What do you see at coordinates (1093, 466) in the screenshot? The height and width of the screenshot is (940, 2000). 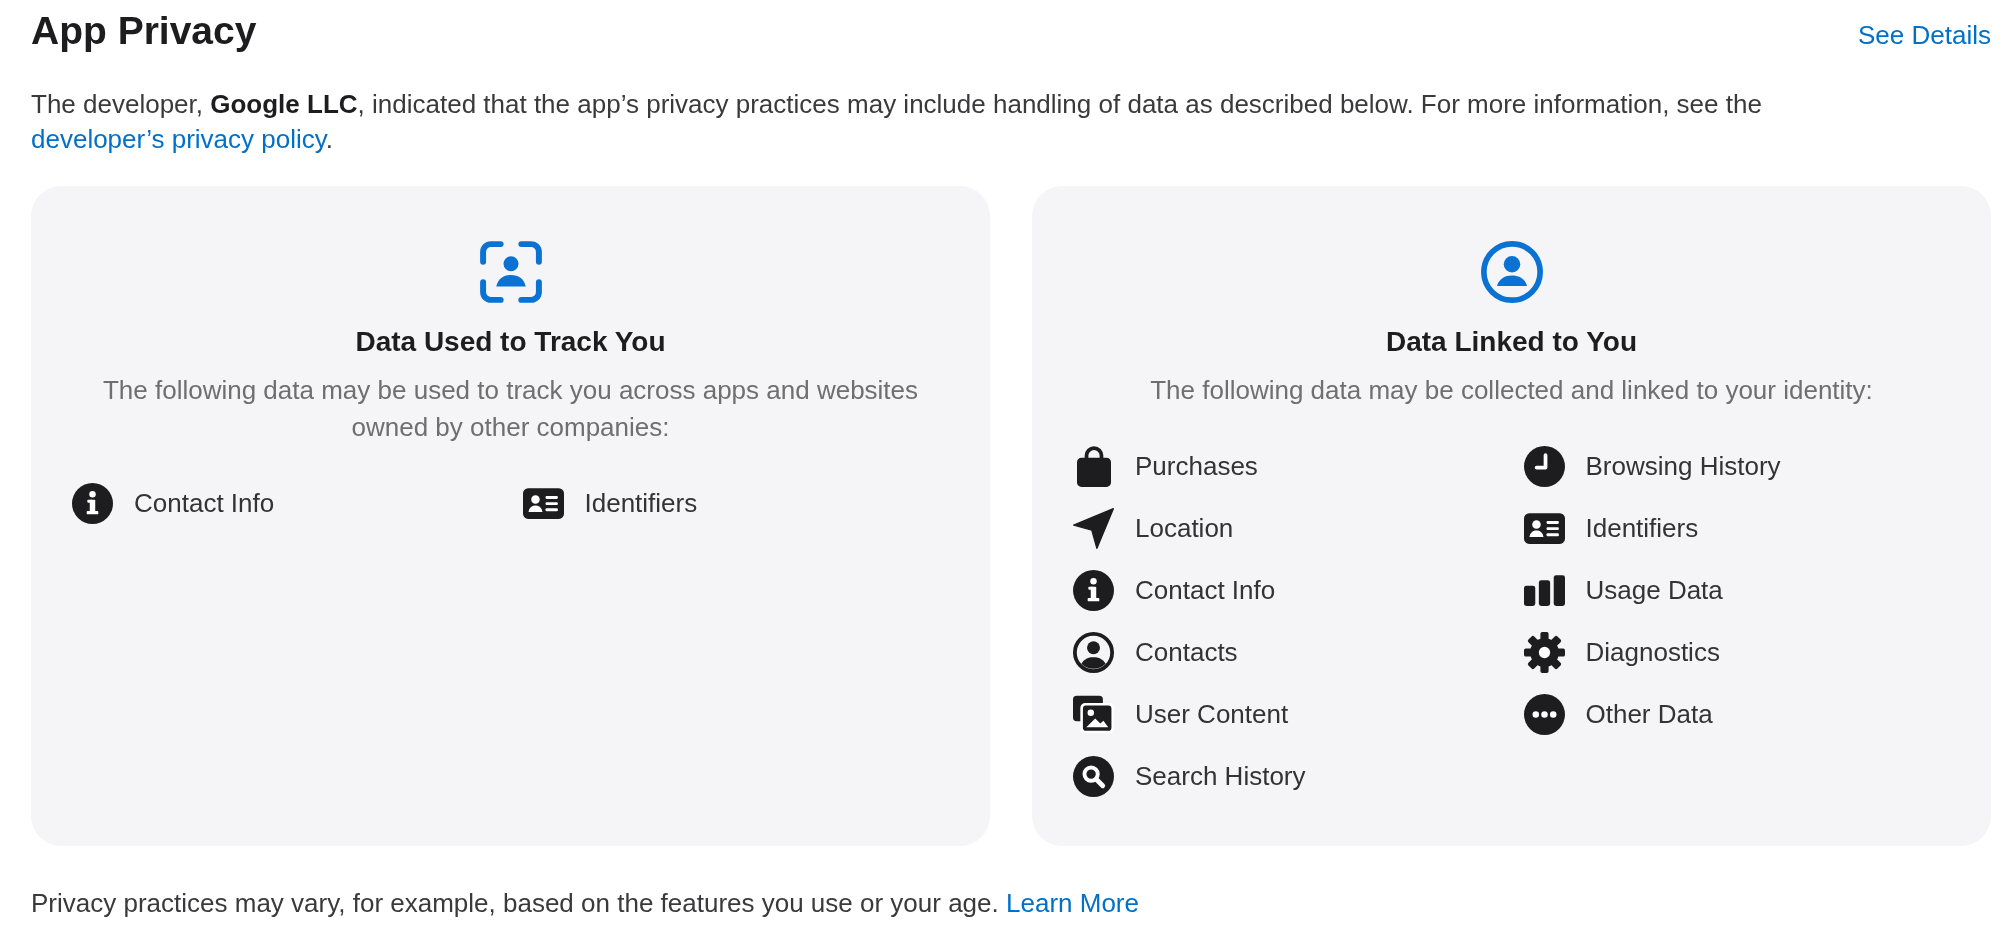 I see `shopping-bag-icon` at bounding box center [1093, 466].